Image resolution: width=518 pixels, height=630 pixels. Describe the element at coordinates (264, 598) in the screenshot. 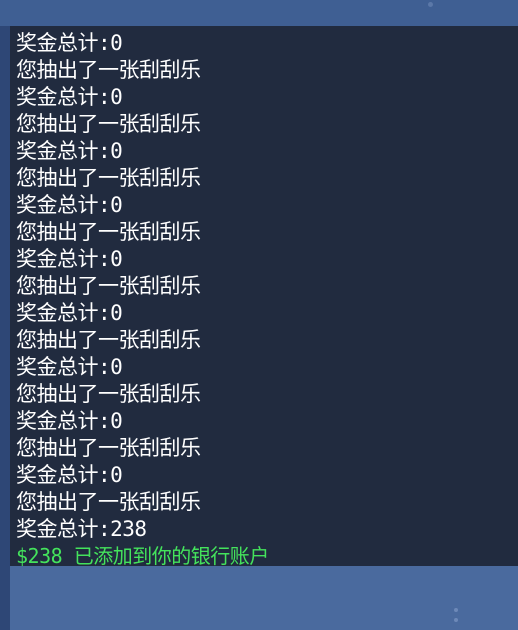

I see `footer-bar` at that location.